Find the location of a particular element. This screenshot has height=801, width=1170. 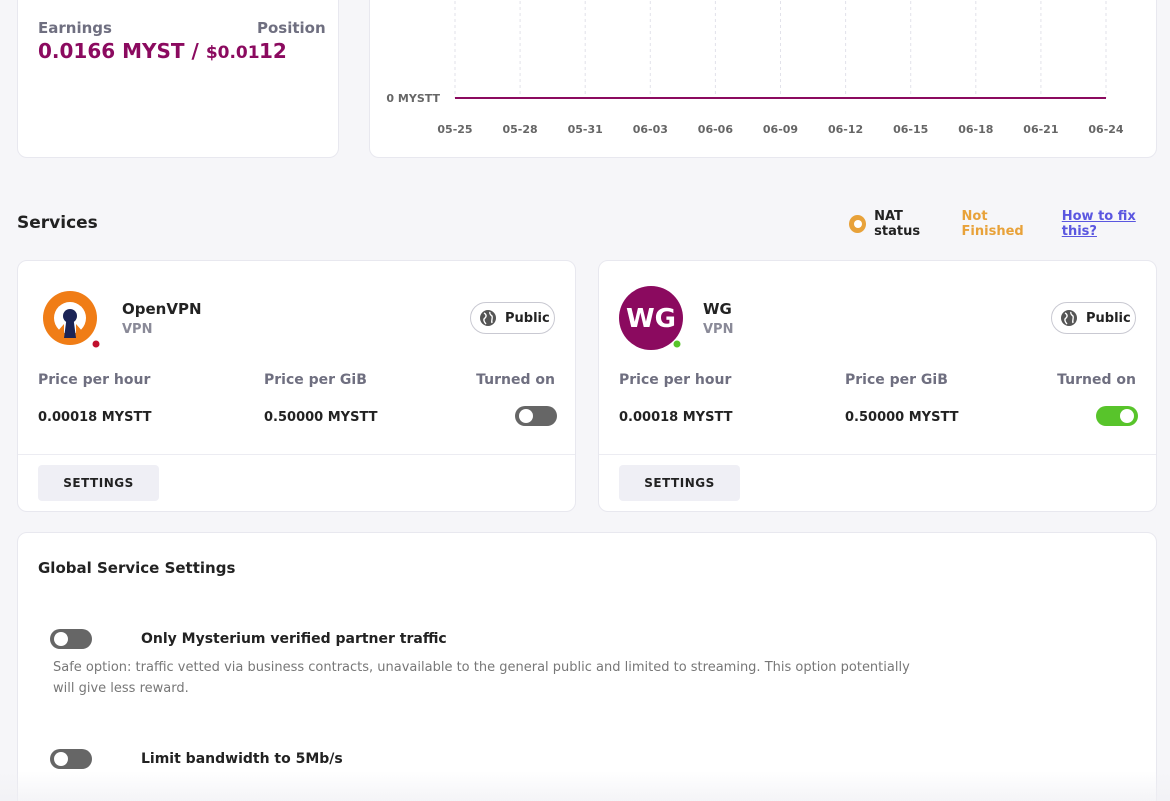

nat-status: NAT status Not Finished How to fix this? is located at coordinates (1009, 224).